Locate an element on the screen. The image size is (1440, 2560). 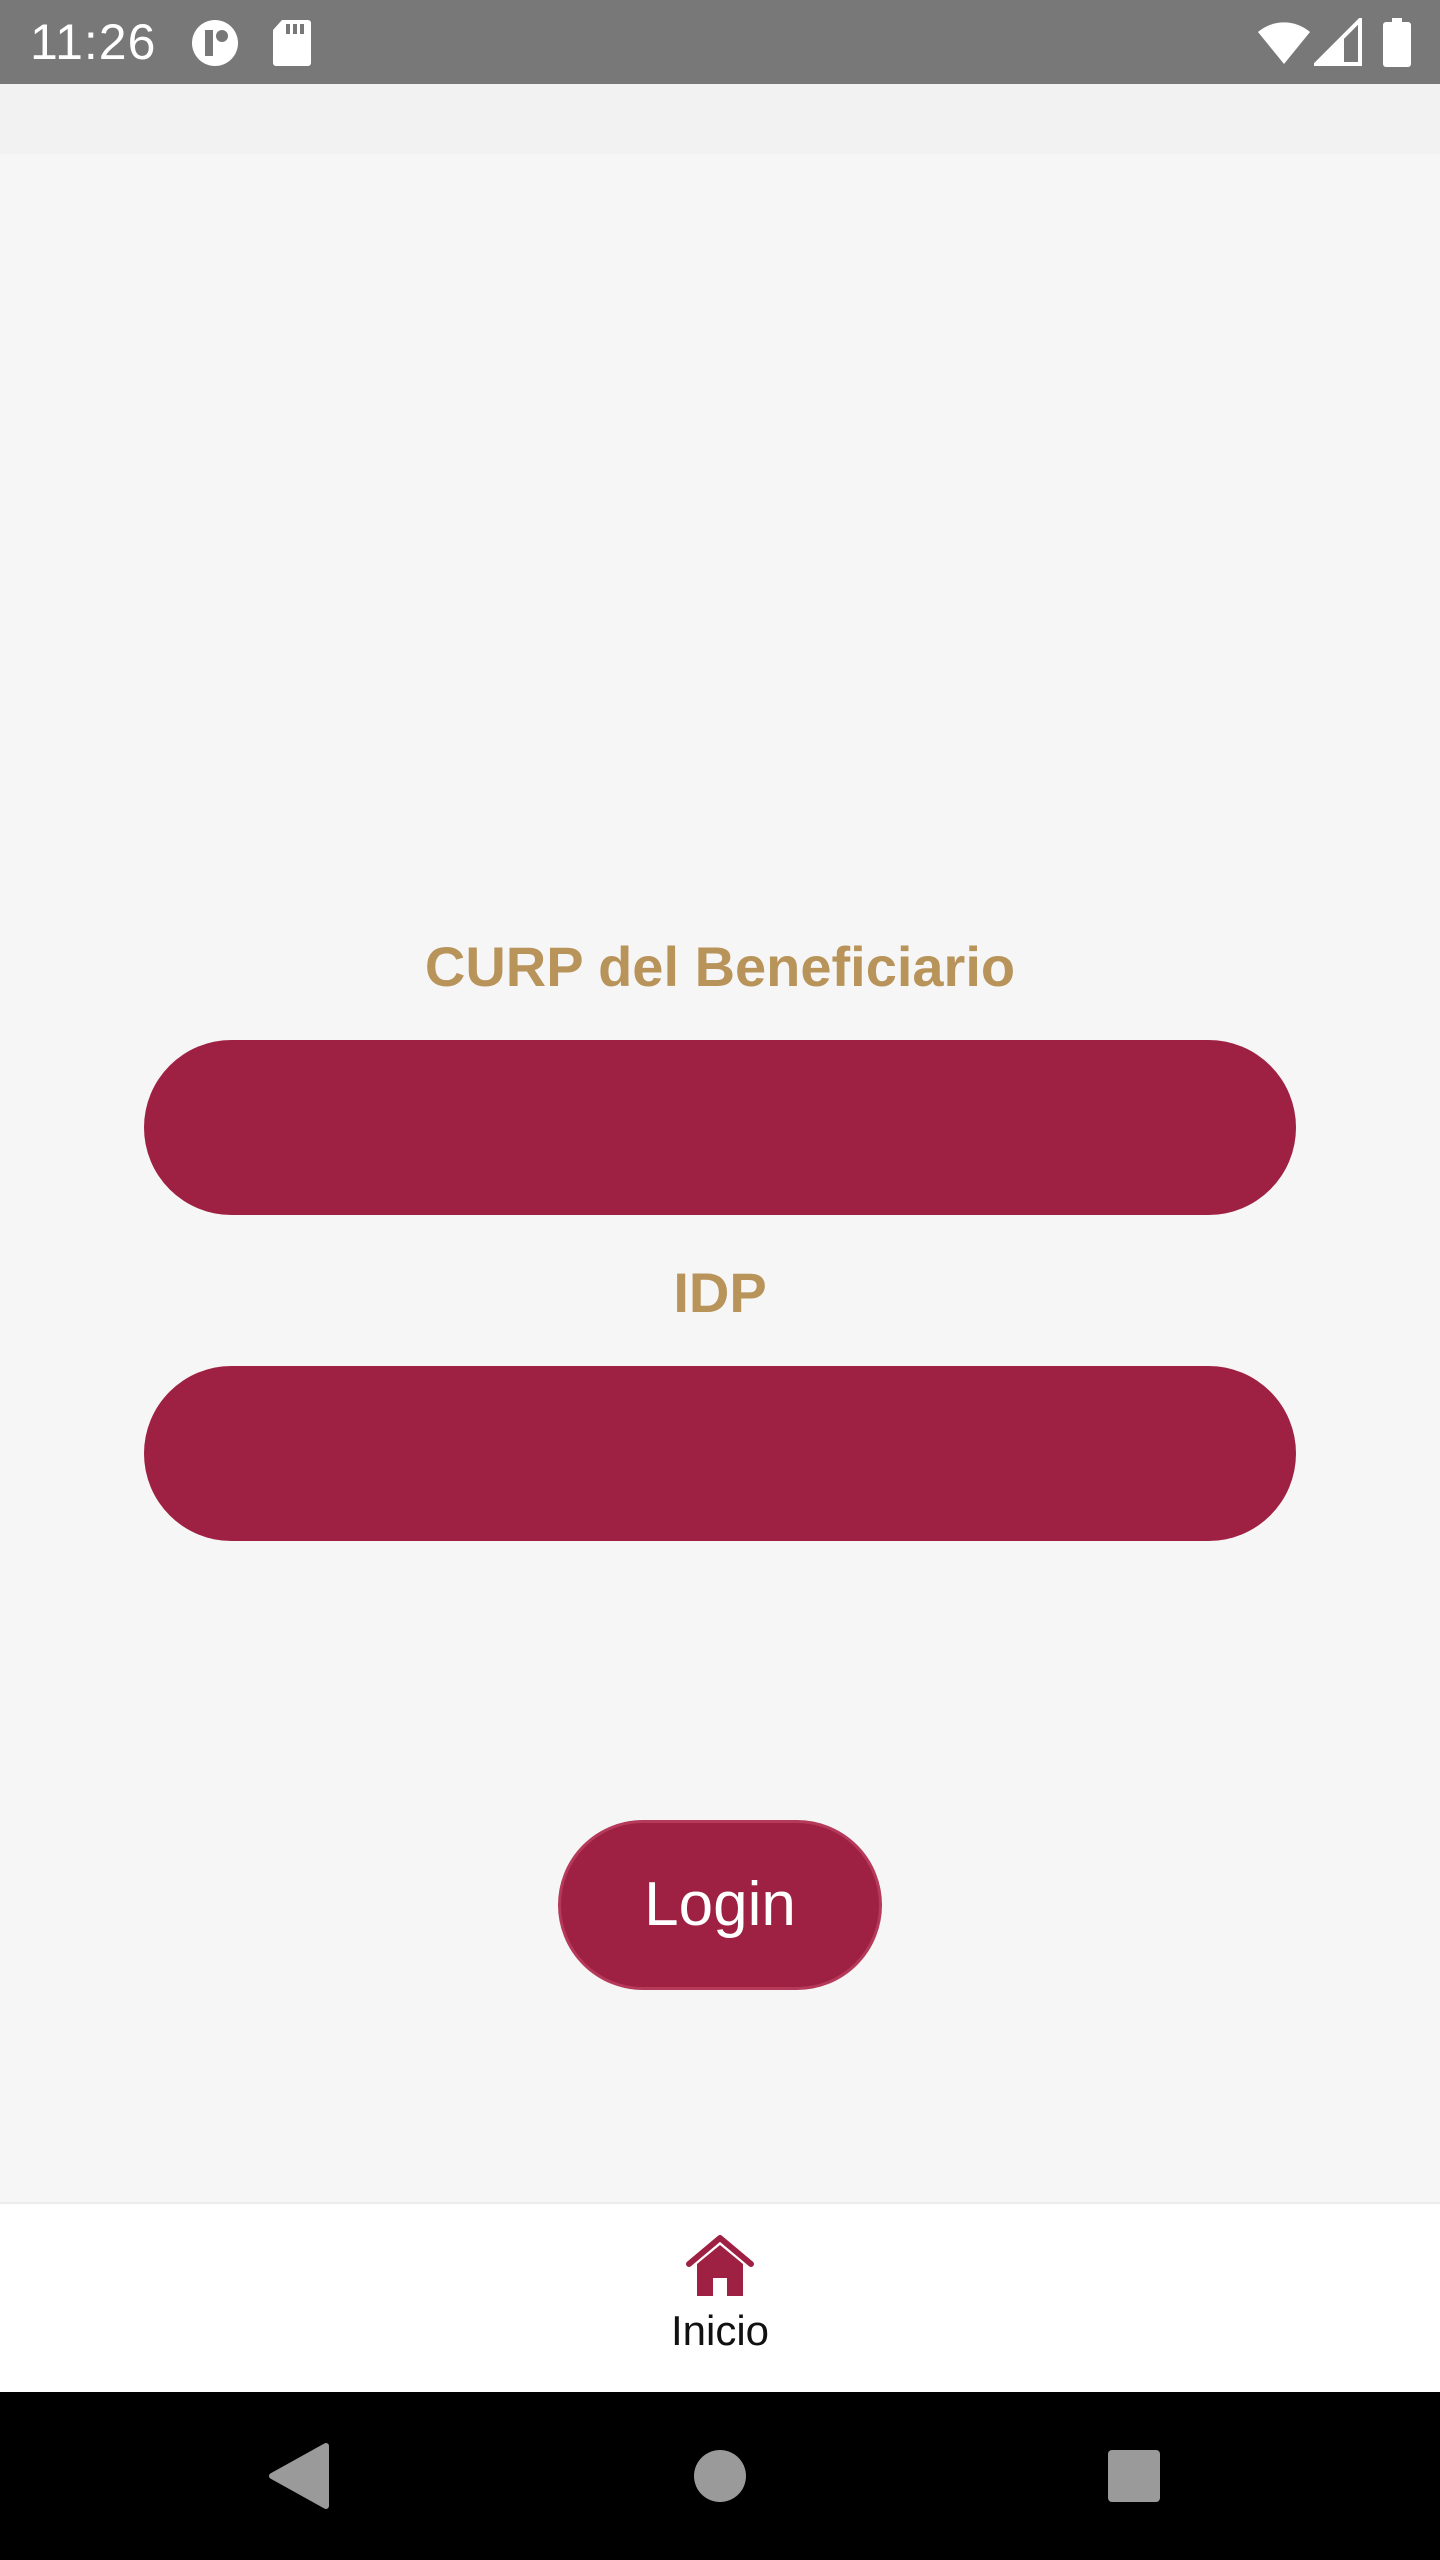
status-bar: 11:26 is located at coordinates (720, 42).